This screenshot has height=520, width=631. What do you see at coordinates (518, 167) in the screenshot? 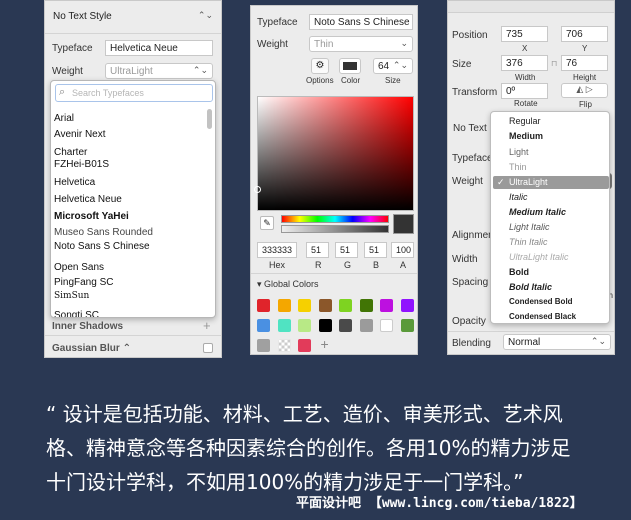
I see `weight-option: Thin` at bounding box center [518, 167].